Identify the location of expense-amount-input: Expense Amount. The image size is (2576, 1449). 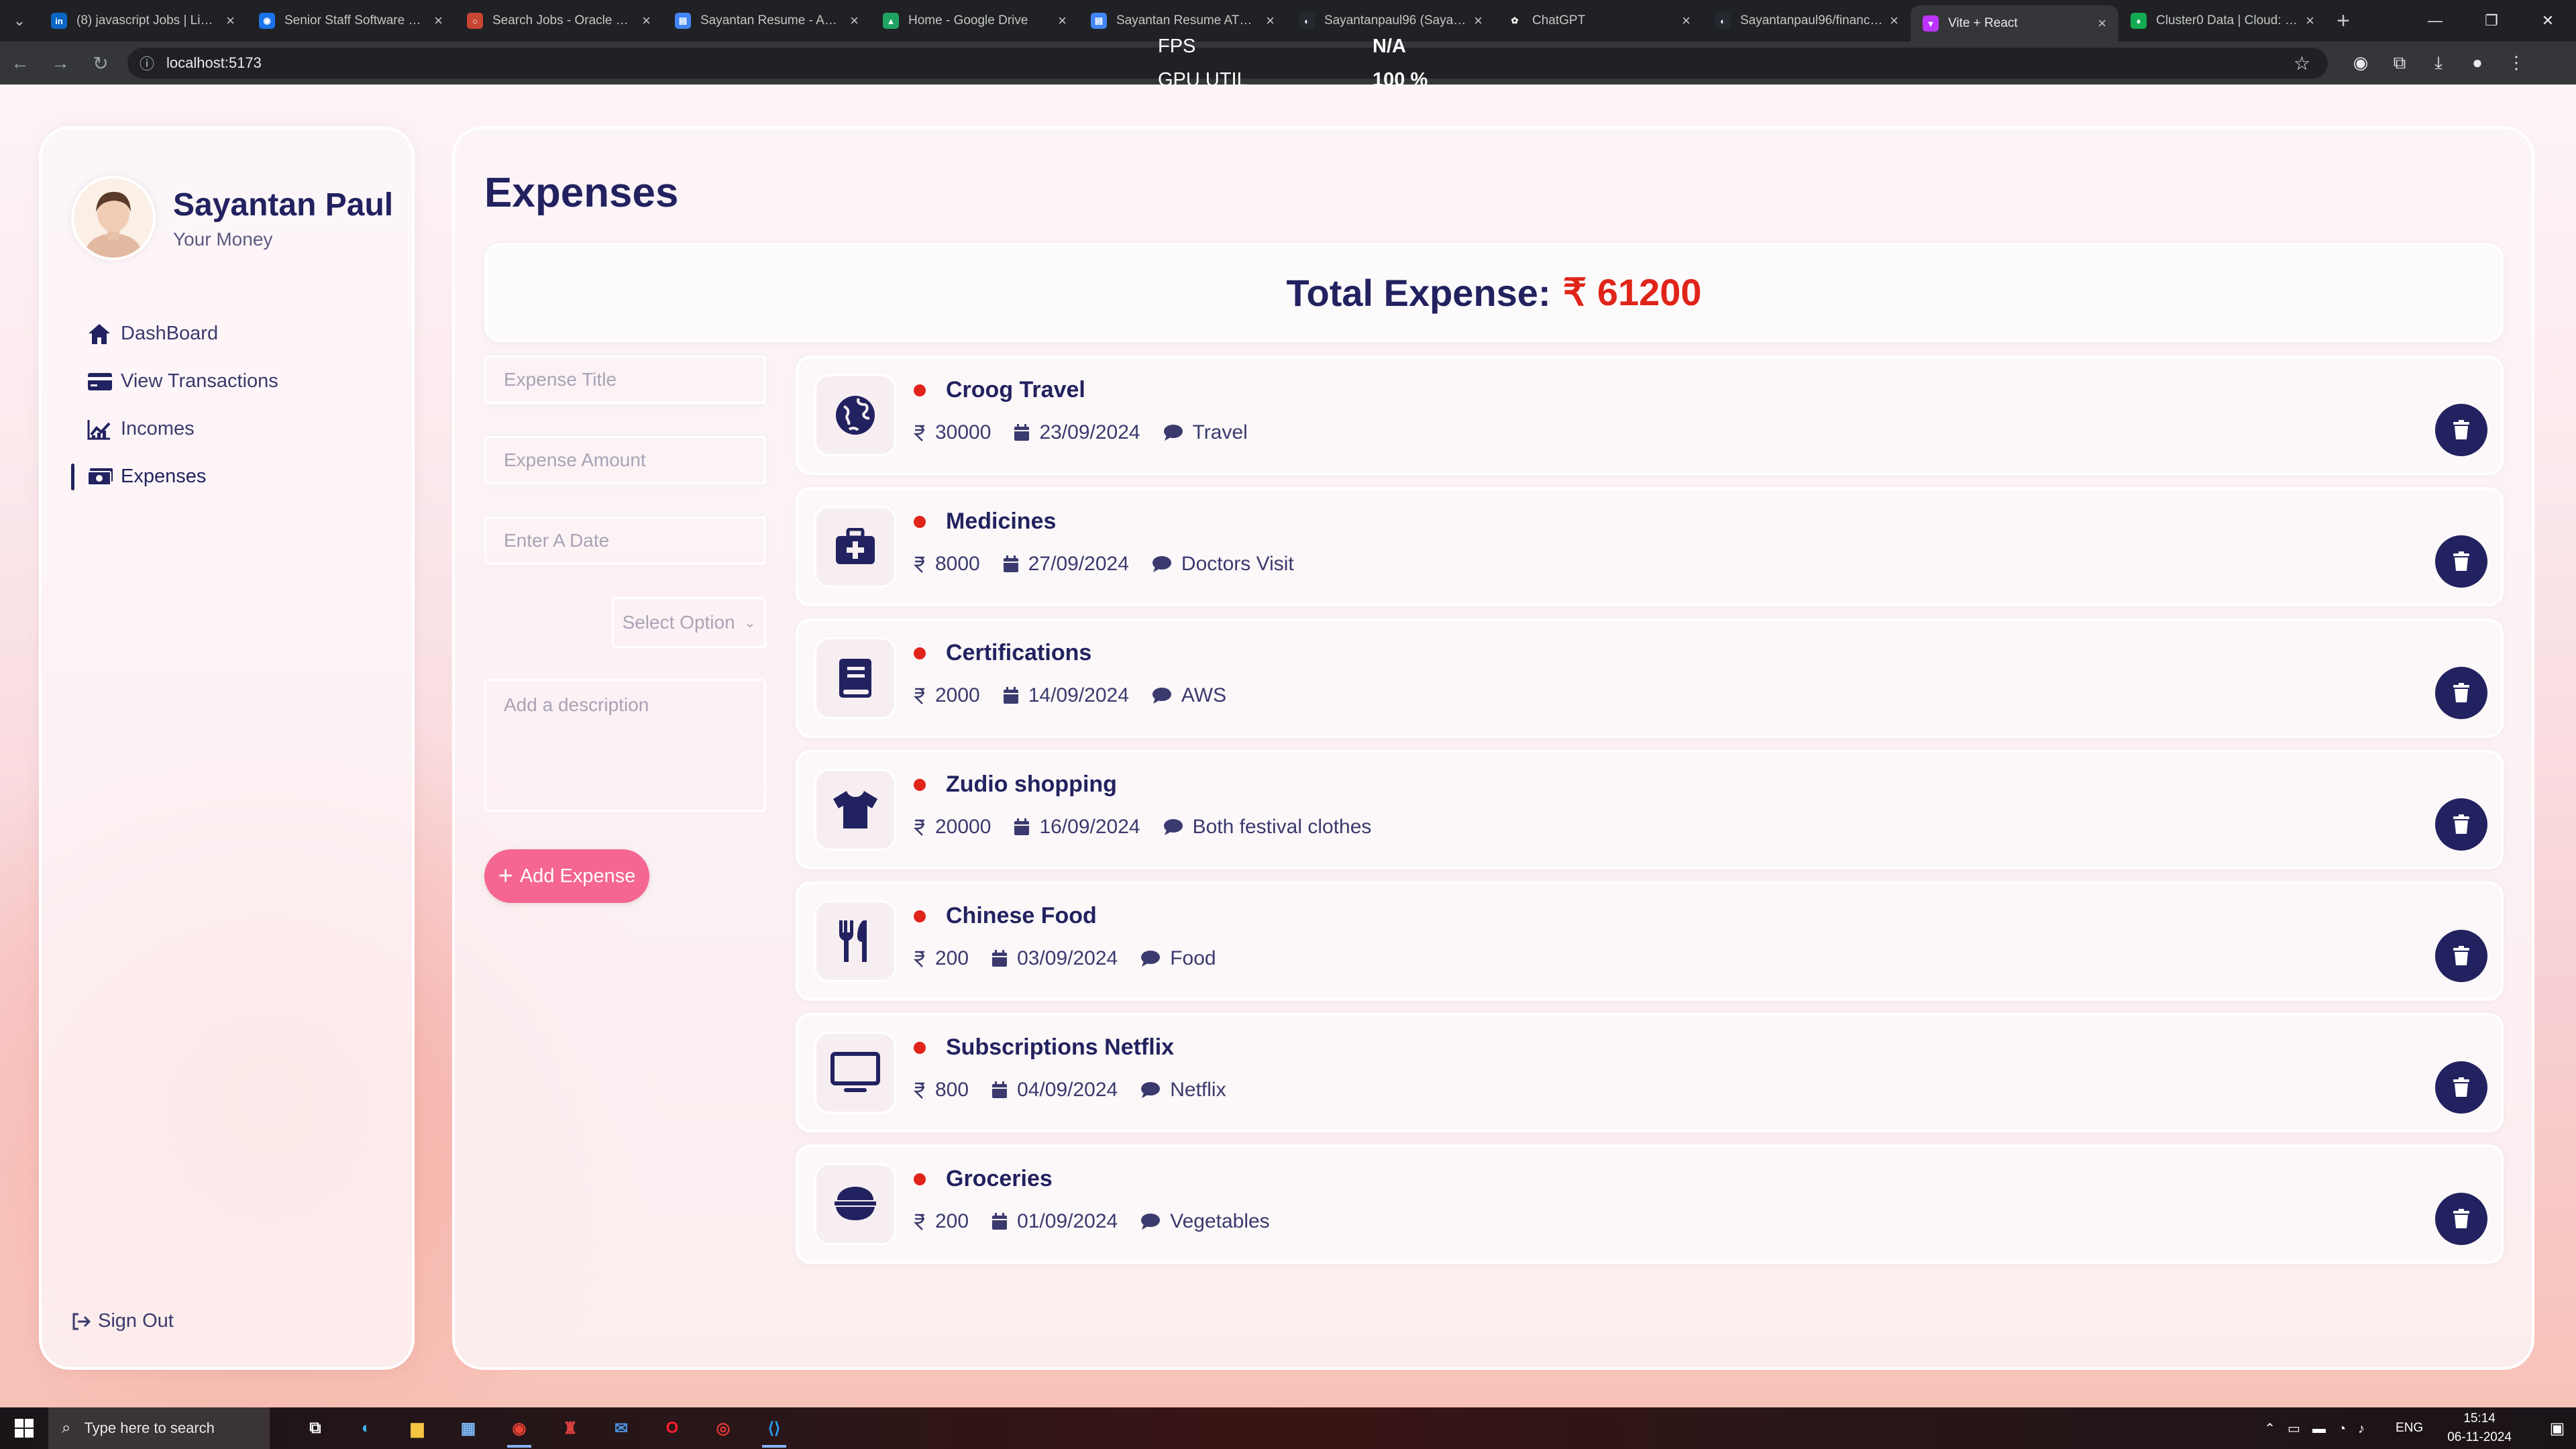
(625, 460).